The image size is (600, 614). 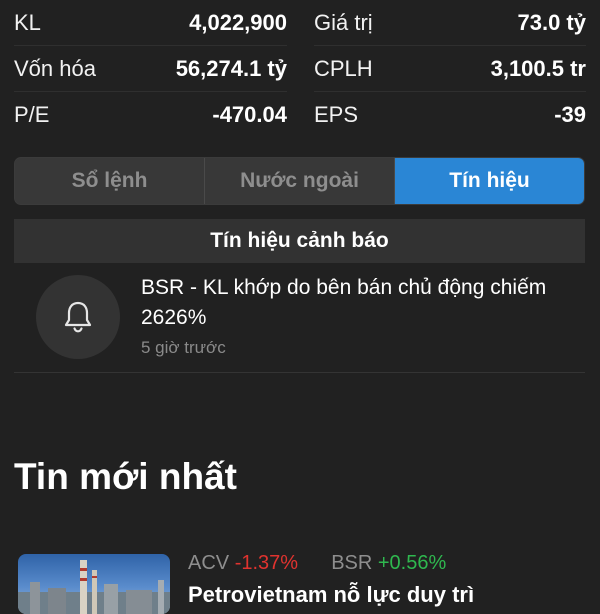 What do you see at coordinates (570, 114) in the screenshot?
I see `stat-value: -39` at bounding box center [570, 114].